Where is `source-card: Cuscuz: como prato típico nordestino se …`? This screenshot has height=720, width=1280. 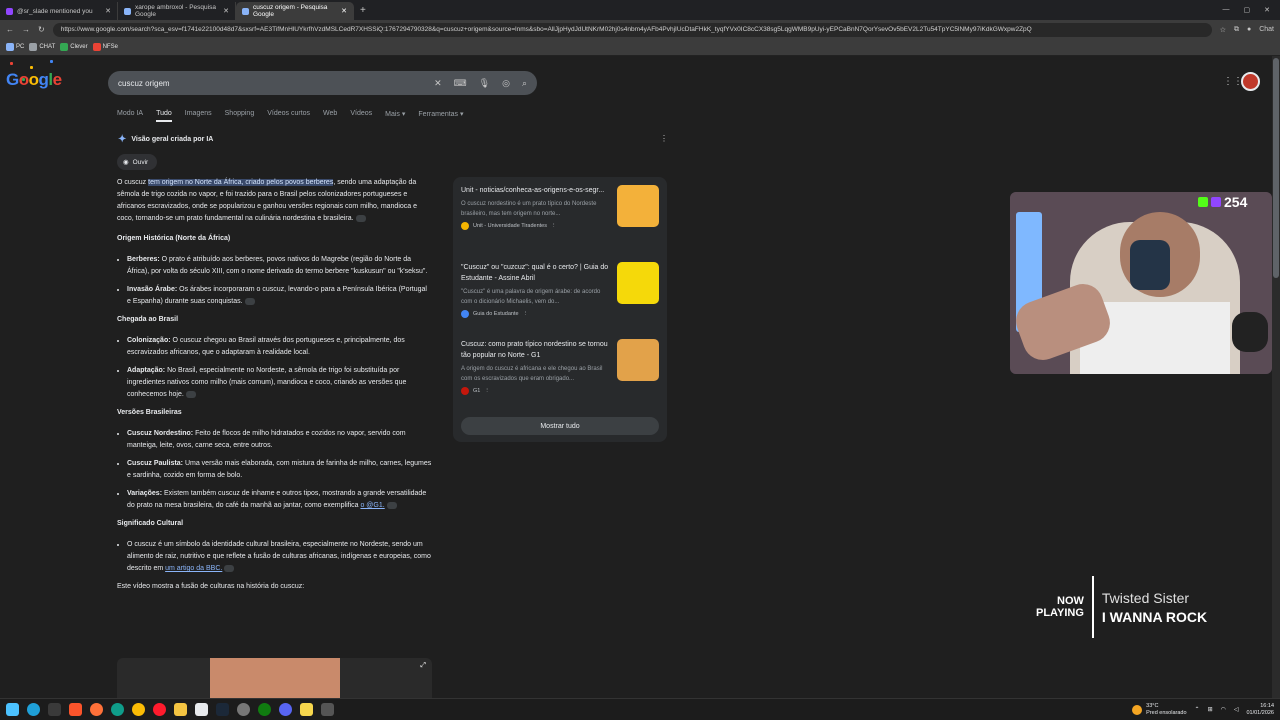
source-card: Cuscuz: como prato típico nordestino se … is located at coordinates (561, 367).